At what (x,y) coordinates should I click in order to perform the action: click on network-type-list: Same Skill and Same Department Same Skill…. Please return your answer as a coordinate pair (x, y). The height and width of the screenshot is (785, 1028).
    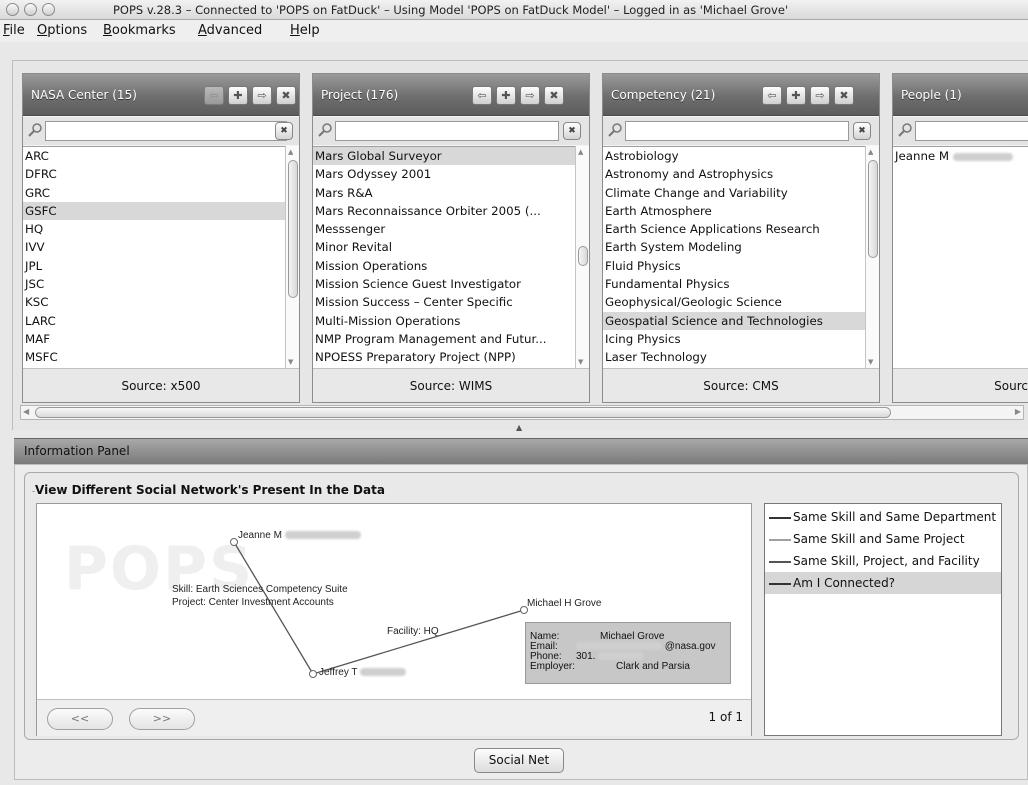
    Looking at the image, I should click on (883, 619).